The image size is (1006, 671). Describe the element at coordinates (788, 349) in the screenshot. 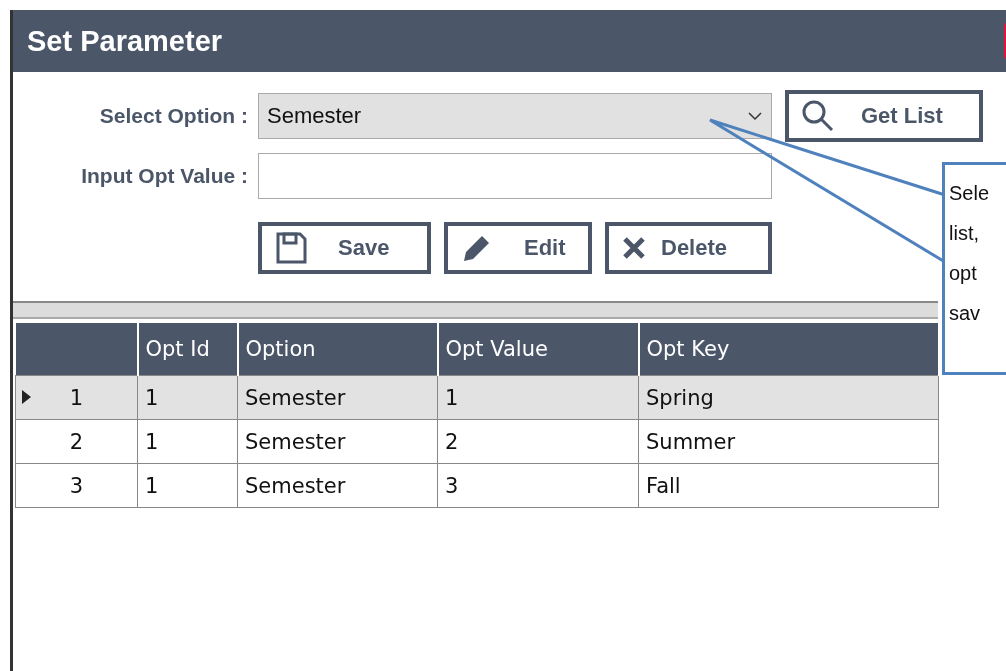

I see `column-header: Opt Key` at that location.